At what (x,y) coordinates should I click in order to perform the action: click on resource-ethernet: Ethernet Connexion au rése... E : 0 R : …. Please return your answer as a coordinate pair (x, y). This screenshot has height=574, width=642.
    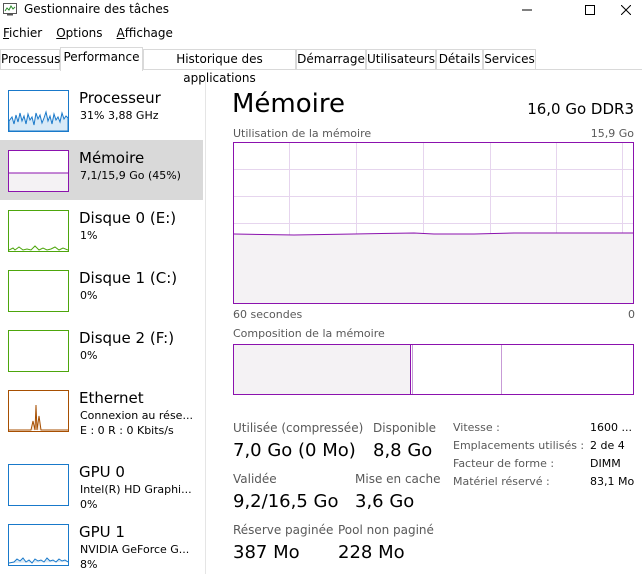
    Looking at the image, I should click on (101, 410).